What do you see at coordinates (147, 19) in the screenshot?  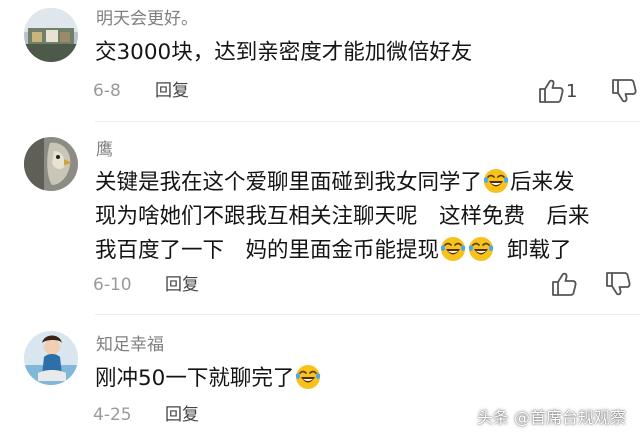 I see `comment-username: 明天会更好。` at bounding box center [147, 19].